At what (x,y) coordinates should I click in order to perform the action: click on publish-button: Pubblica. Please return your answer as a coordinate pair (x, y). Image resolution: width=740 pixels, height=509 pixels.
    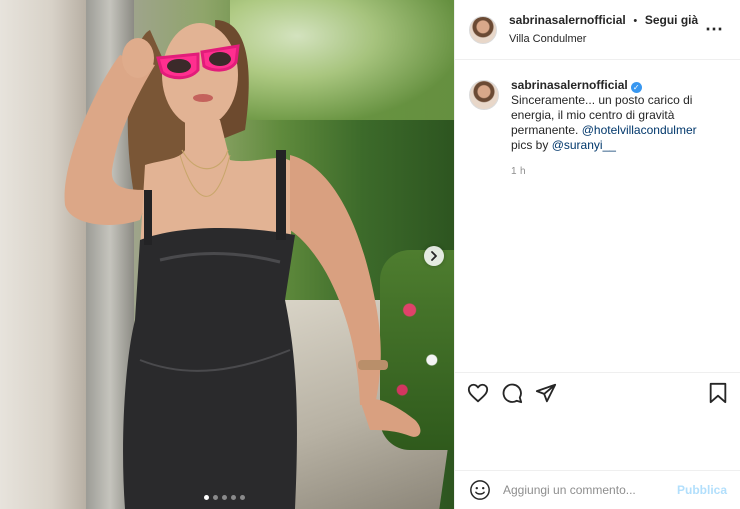
    Looking at the image, I should click on (702, 490).